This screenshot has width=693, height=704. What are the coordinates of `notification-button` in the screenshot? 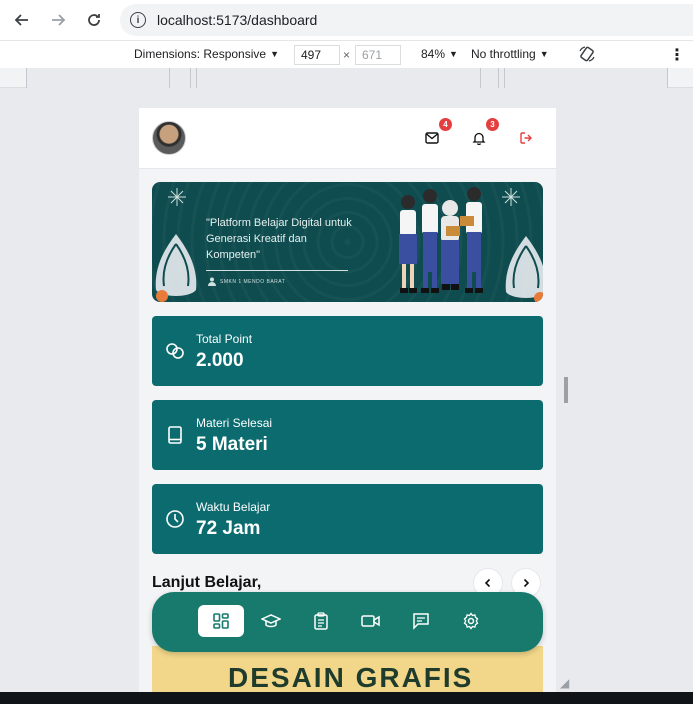 It's located at (479, 138).